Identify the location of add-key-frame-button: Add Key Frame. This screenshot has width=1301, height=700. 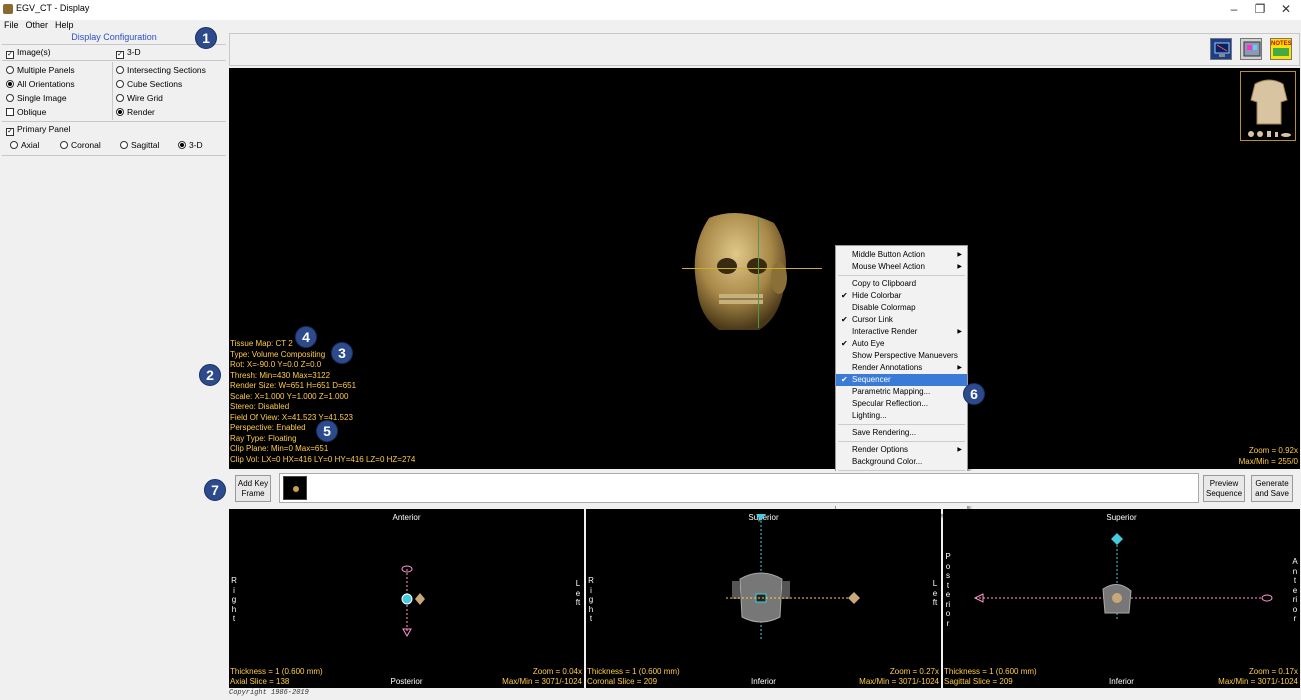
(253, 488).